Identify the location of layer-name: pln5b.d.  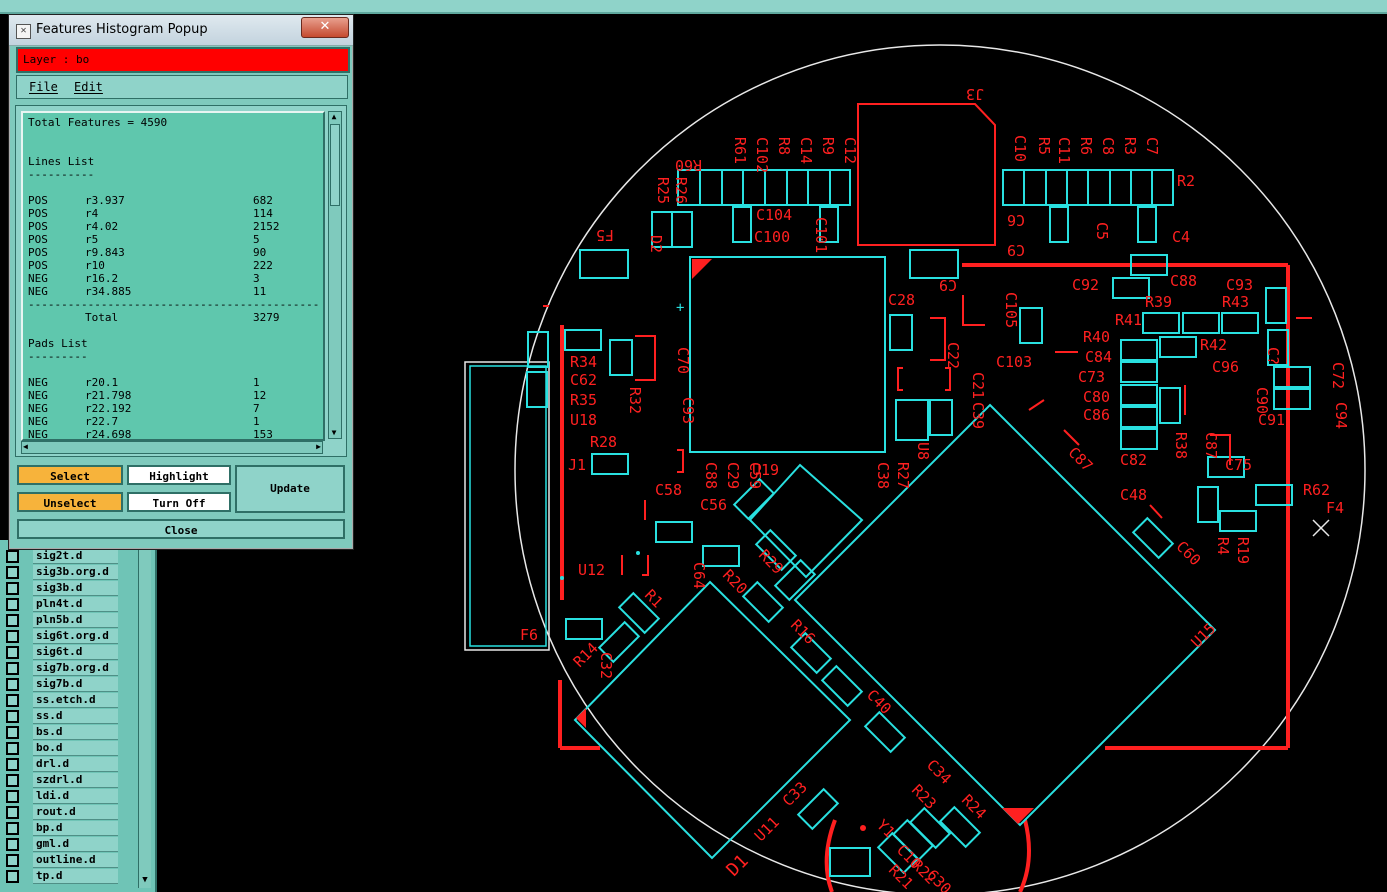
(75, 620).